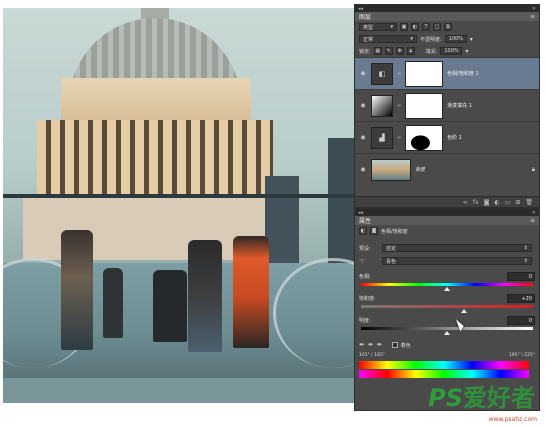  What do you see at coordinates (362, 345) in the screenshot?
I see `eyedropper-icon: ✒` at bounding box center [362, 345].